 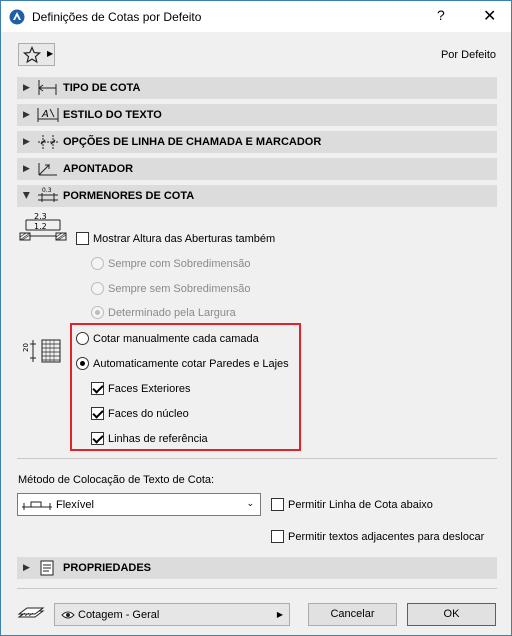 What do you see at coordinates (26, 347) in the screenshot?
I see `svg-text: 20` at bounding box center [26, 347].